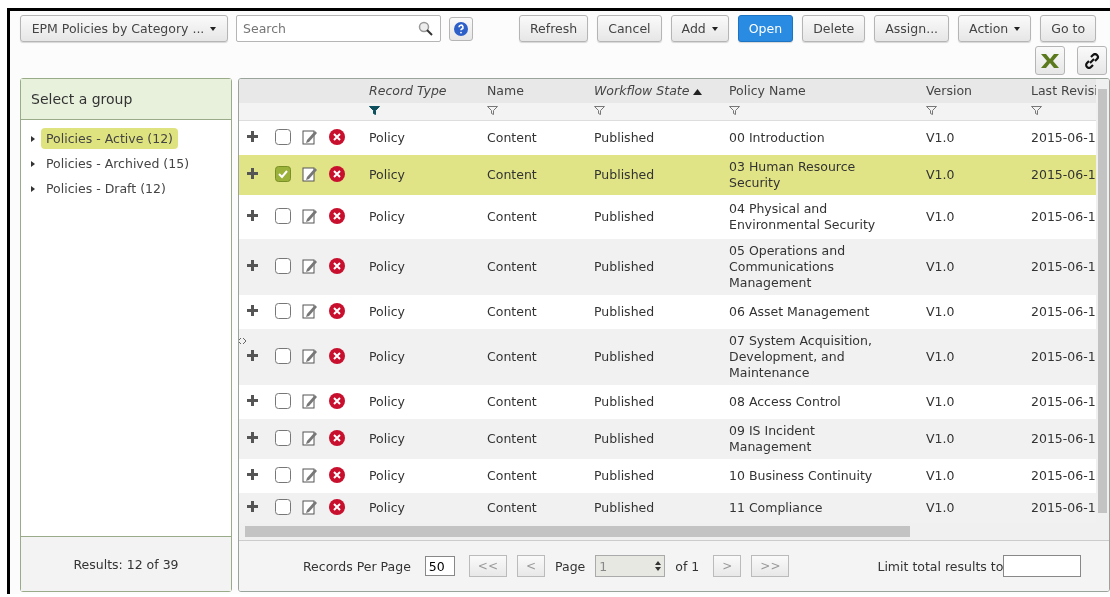 This screenshot has width=1110, height=597. Describe the element at coordinates (823, 90) in the screenshot. I see `column-header: Policy Name` at that location.